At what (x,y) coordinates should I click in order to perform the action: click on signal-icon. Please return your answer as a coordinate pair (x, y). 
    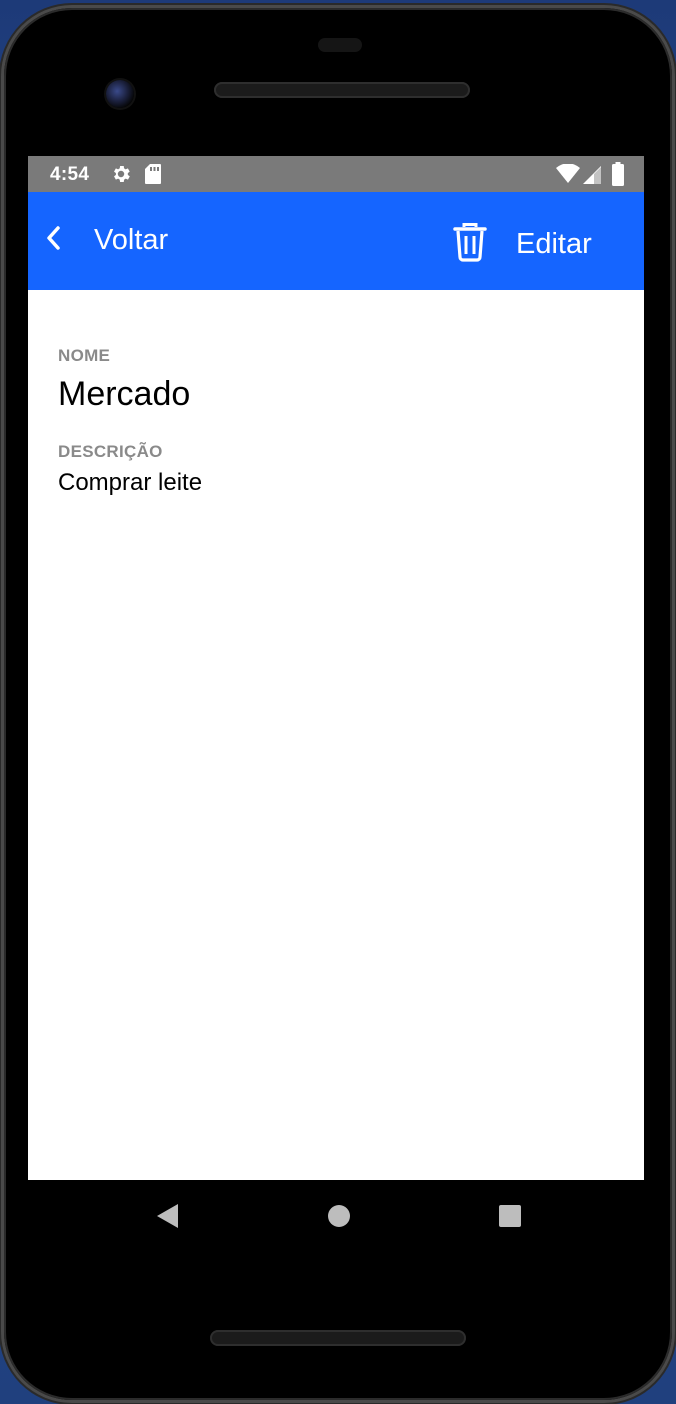
    Looking at the image, I should click on (592, 177).